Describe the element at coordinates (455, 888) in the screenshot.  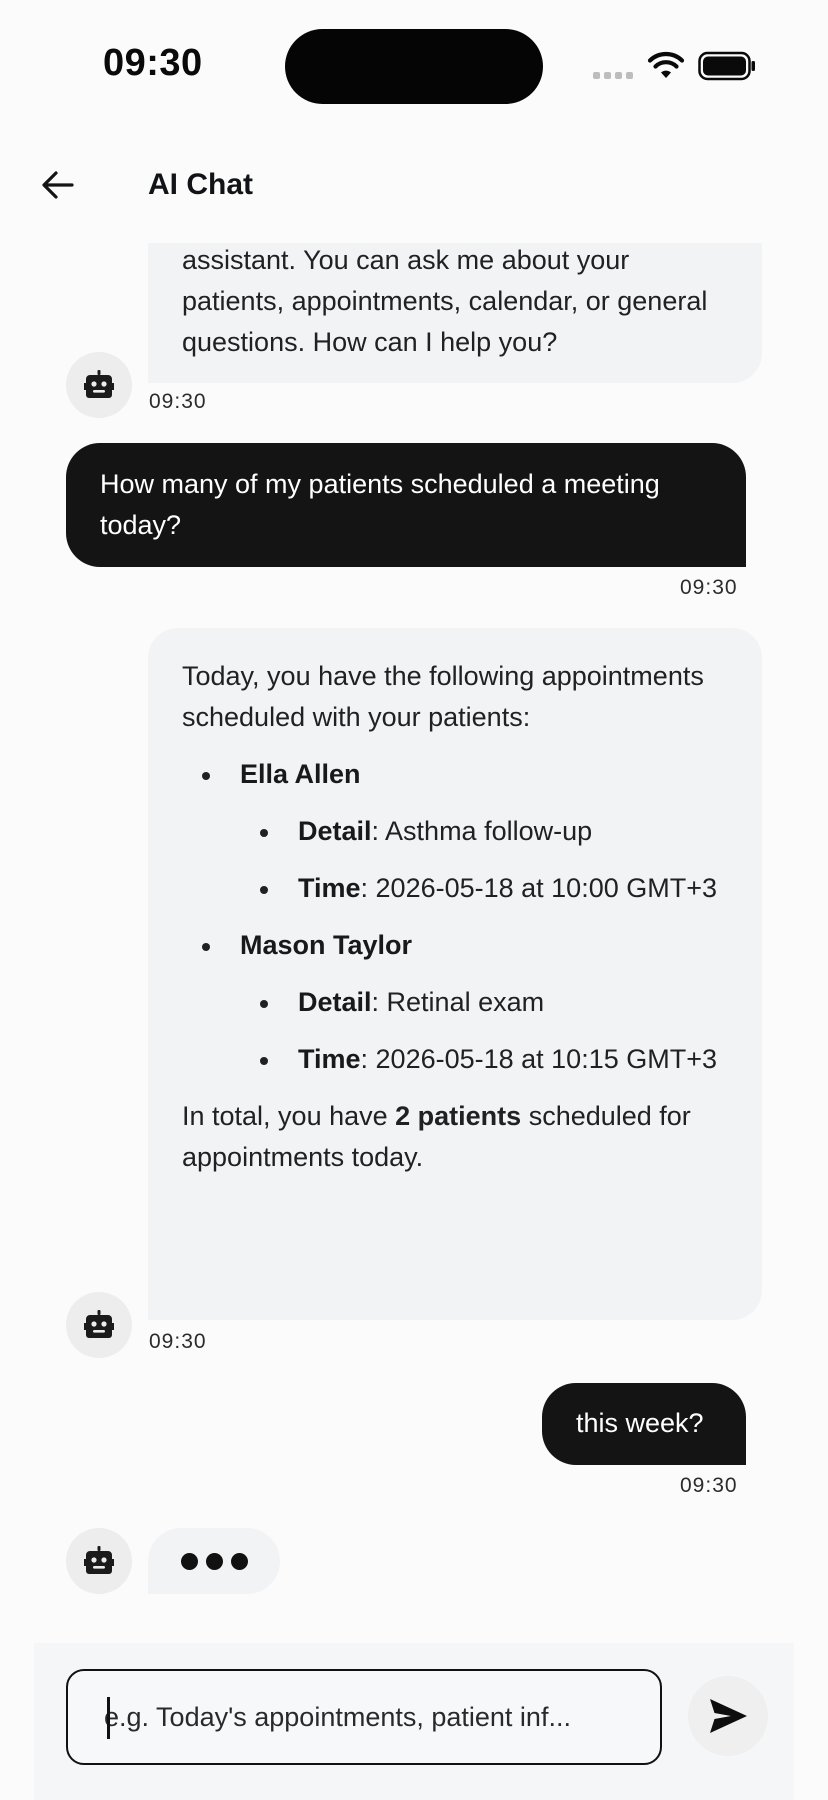
I see `appointment-time: Time: 2026-05-18 at 10:00 GMT+3` at that location.